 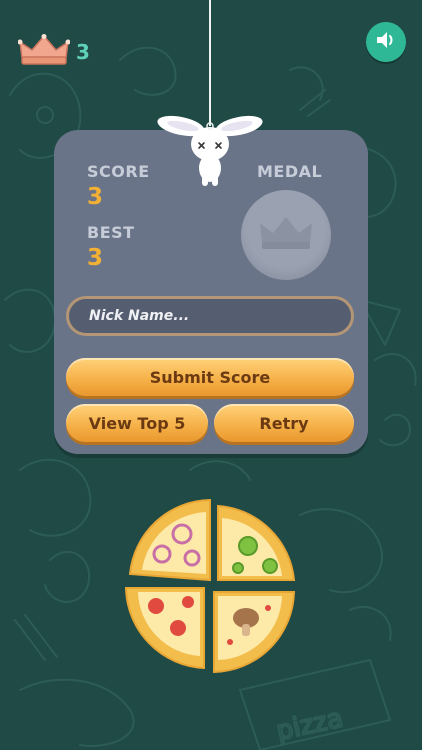 What do you see at coordinates (256, 542) in the screenshot?
I see `pizza-slice-pepper` at bounding box center [256, 542].